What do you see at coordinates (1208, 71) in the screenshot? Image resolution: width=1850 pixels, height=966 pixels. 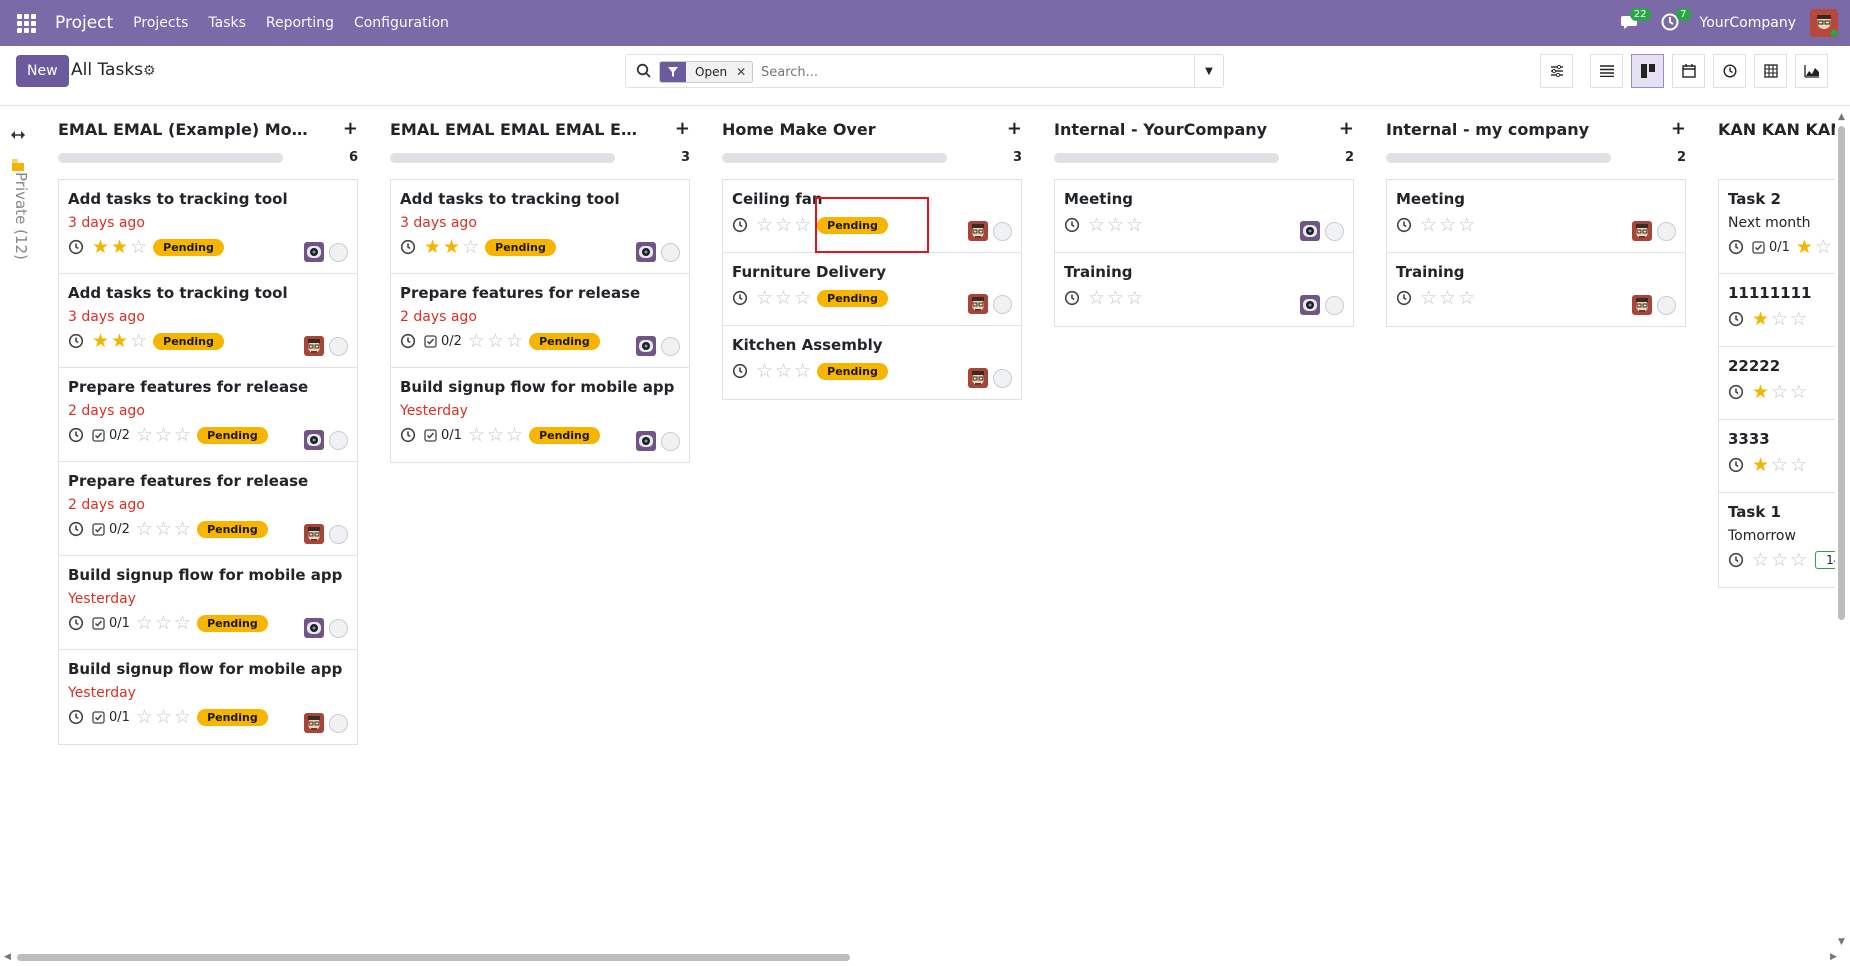 I see `search-options-dropdown: ▼` at bounding box center [1208, 71].